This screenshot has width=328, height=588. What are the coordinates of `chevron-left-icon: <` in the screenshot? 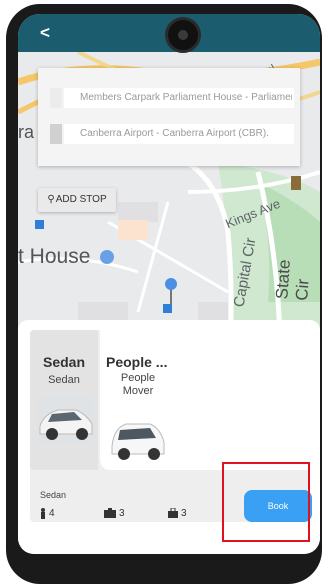 It's located at (45, 32).